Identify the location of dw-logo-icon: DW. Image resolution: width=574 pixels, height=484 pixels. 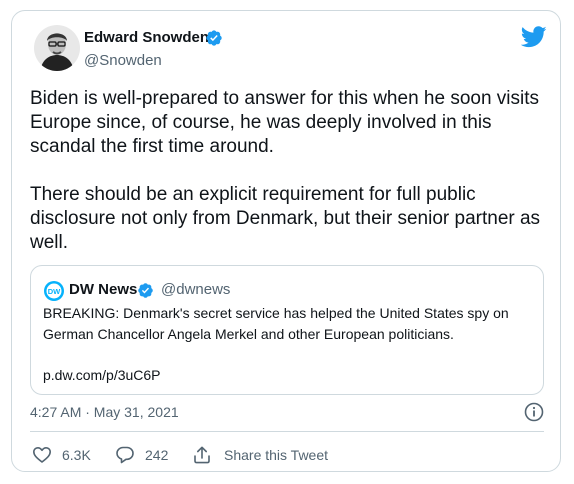
(54, 291).